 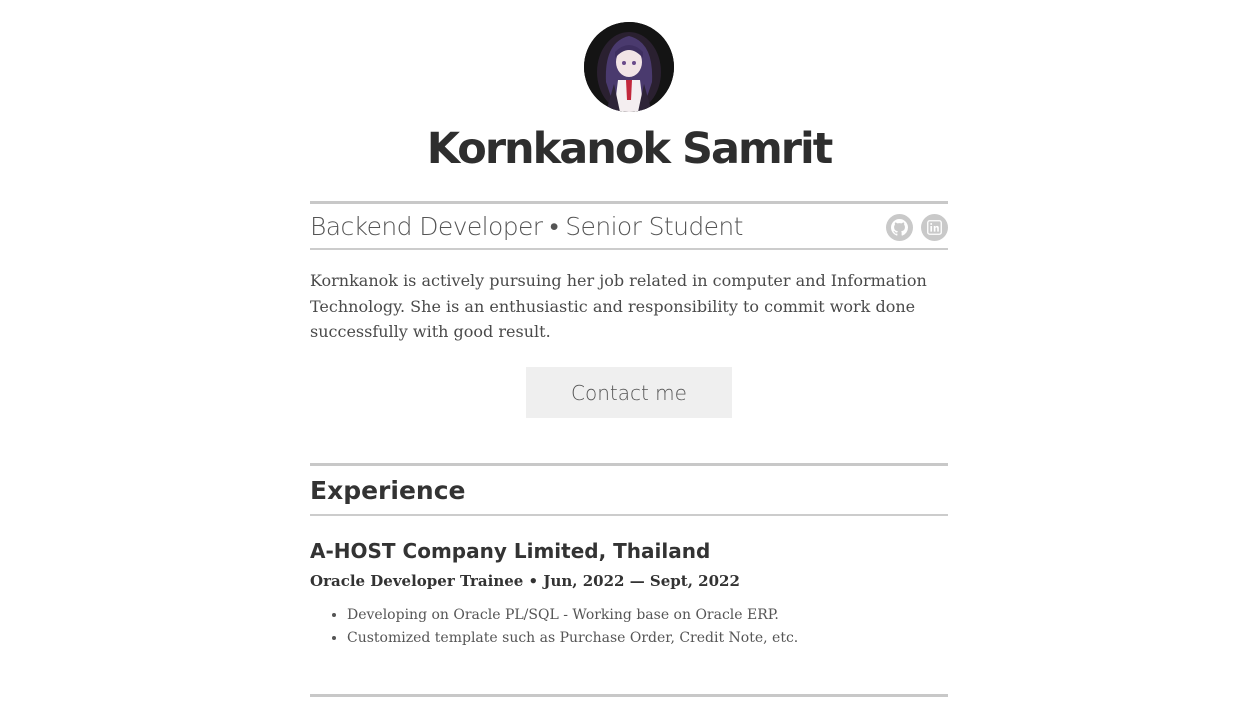 I want to click on avatar-illustration, so click(x=629, y=67).